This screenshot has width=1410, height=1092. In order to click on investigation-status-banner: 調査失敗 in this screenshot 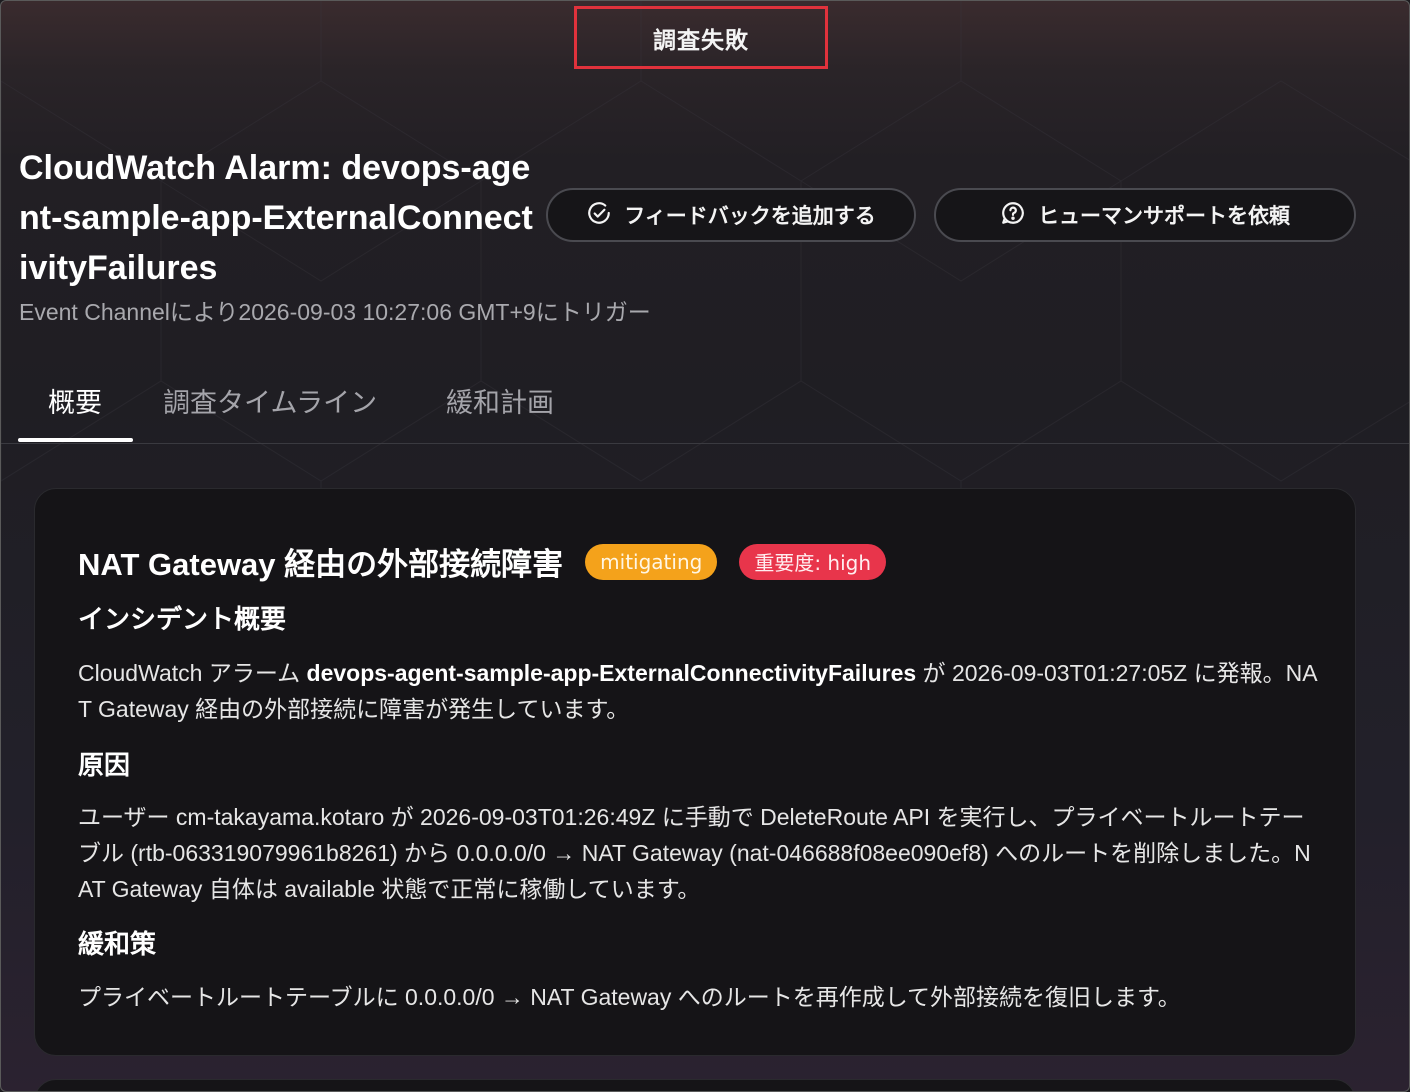, I will do `click(701, 37)`.